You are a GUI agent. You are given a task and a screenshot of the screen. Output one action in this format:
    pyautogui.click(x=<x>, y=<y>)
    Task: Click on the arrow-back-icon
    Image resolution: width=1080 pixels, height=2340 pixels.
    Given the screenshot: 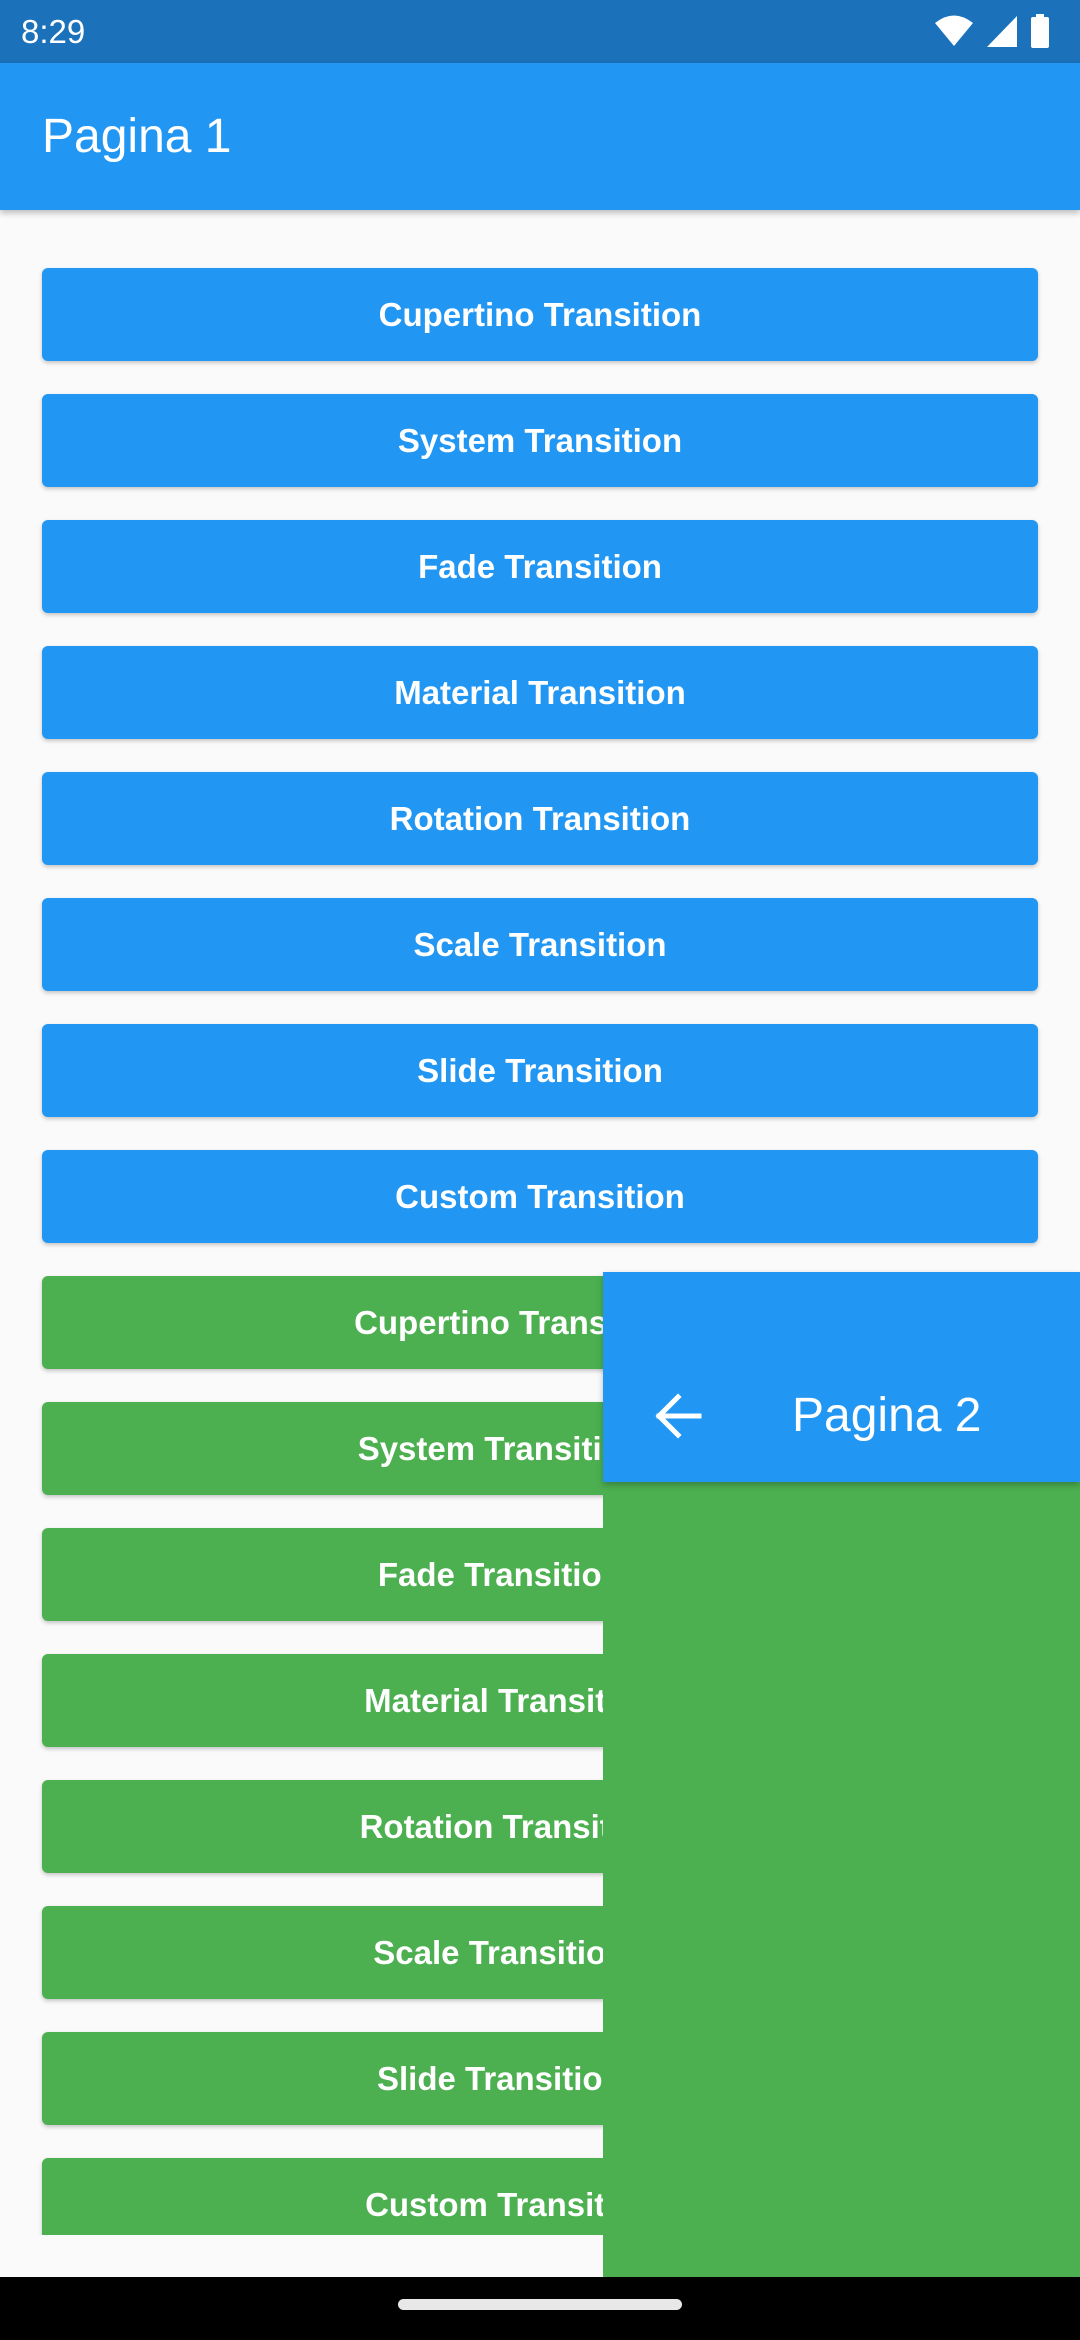 What is the action you would take?
    pyautogui.click(x=678, y=1416)
    